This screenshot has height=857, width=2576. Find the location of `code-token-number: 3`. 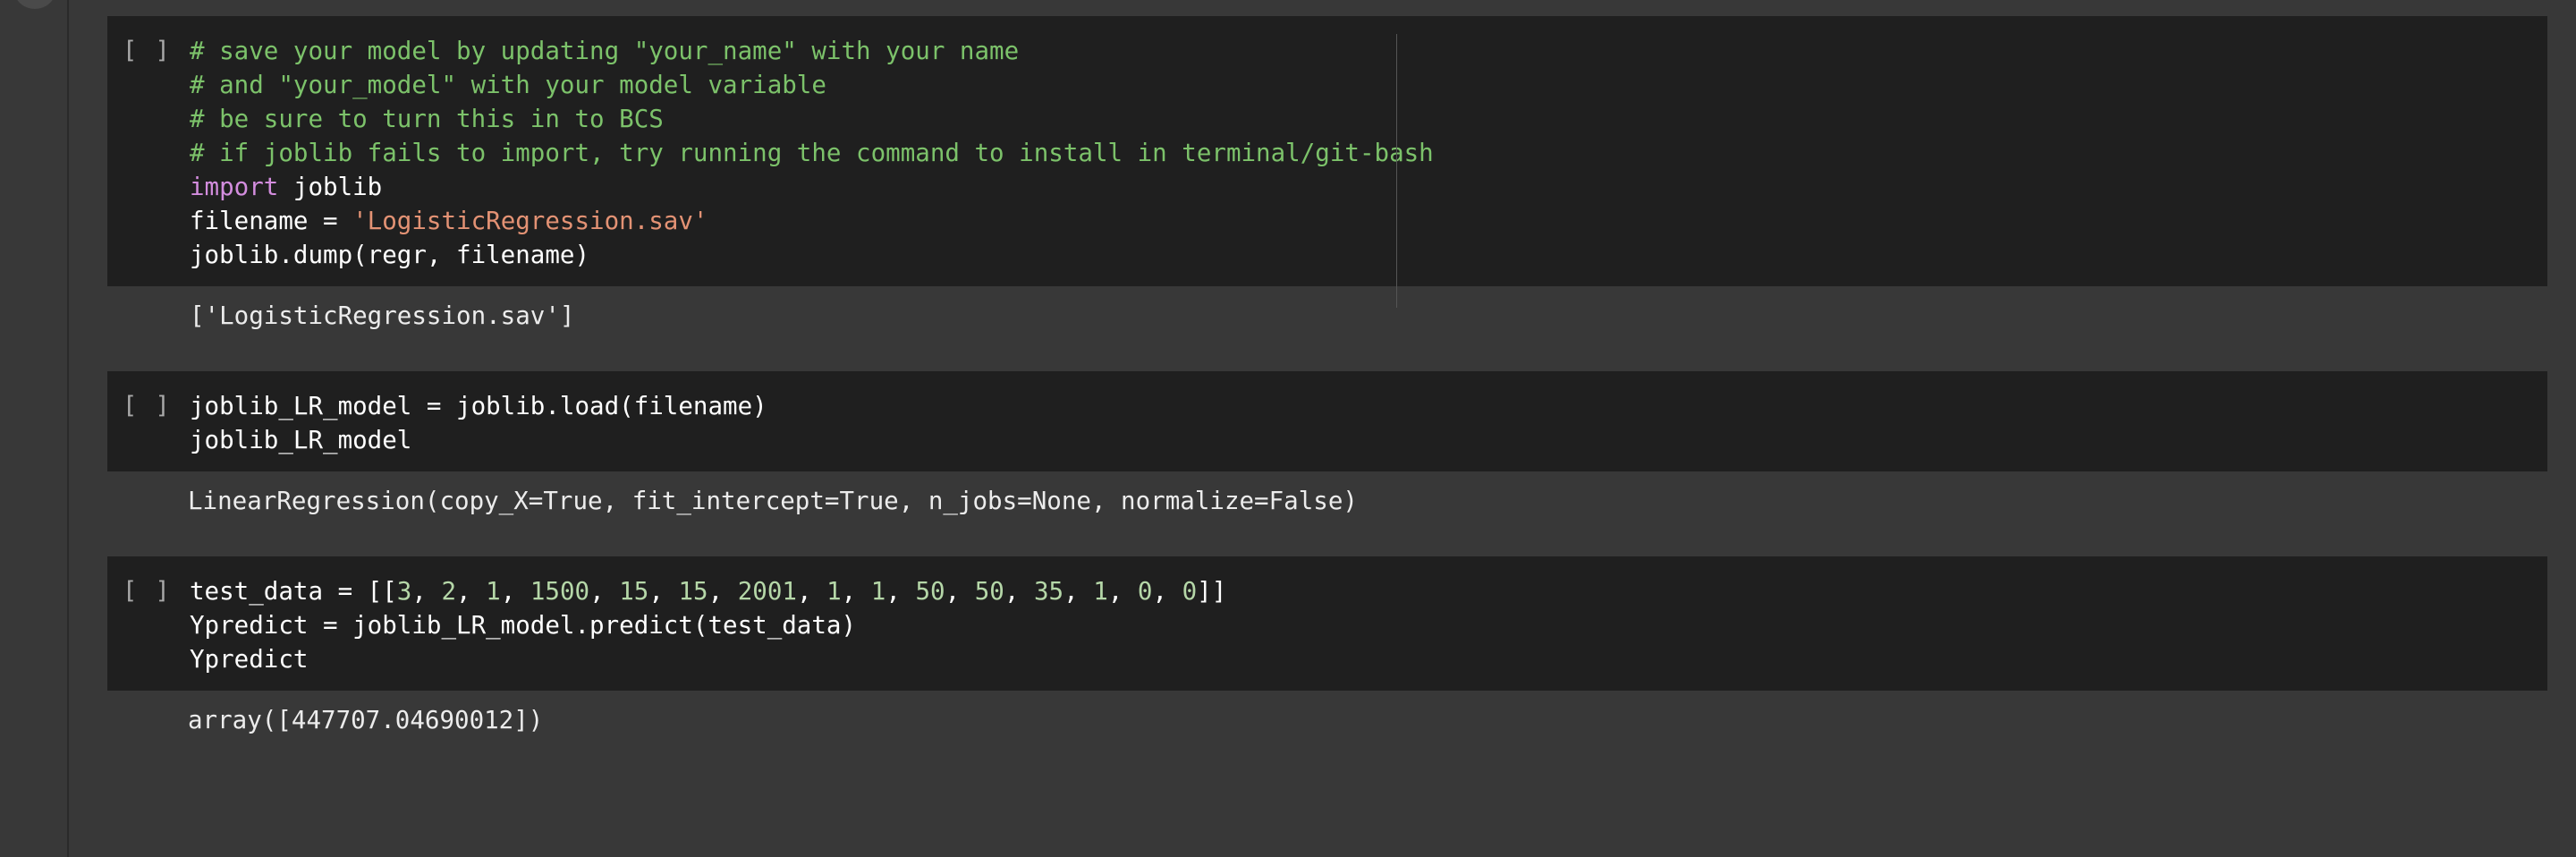

code-token-number: 3 is located at coordinates (404, 591).